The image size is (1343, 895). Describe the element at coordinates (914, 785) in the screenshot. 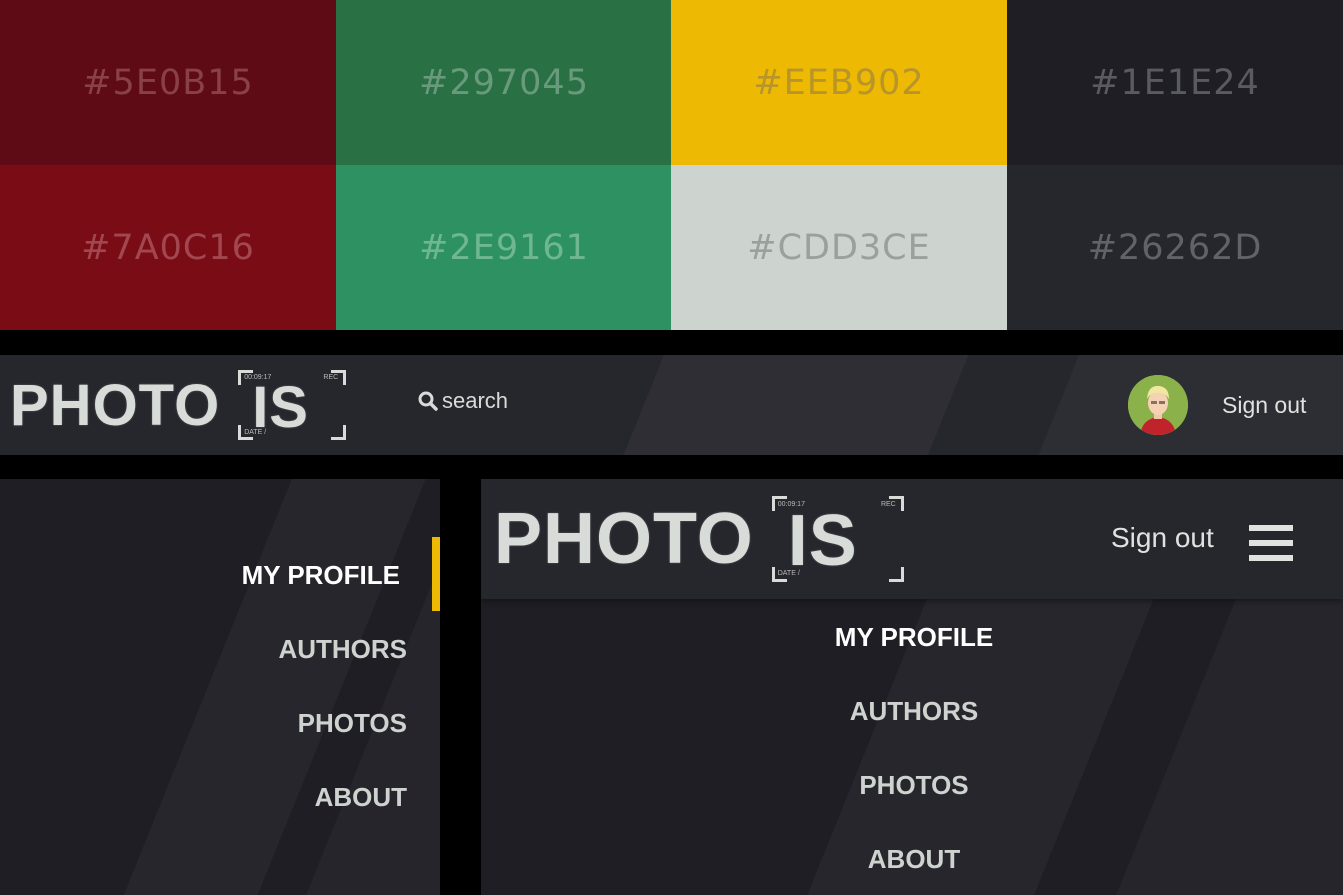

I see `mobile-menu-item-photos: PHOTOS` at that location.